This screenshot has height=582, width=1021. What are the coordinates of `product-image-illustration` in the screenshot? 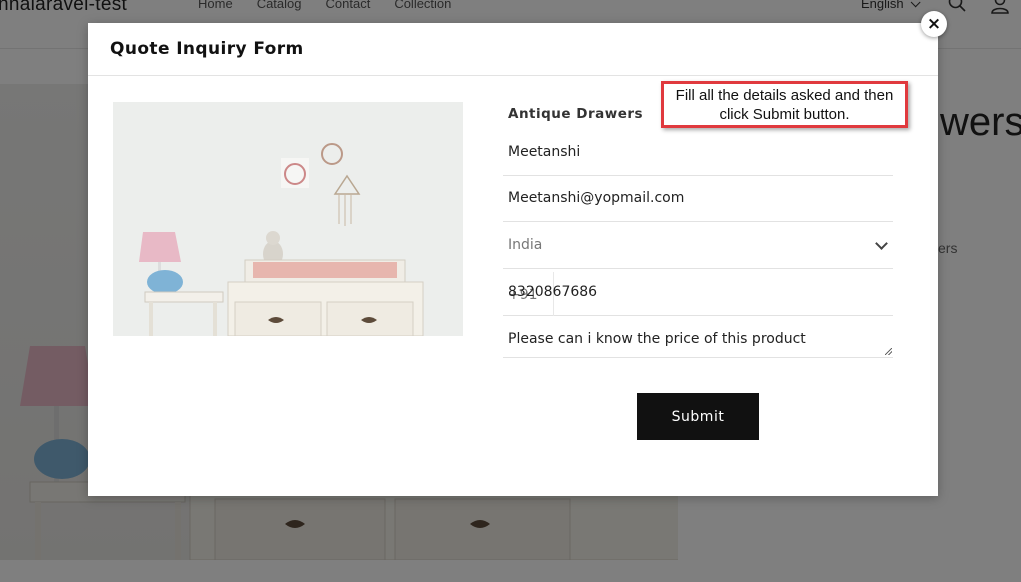 It's located at (288, 219).